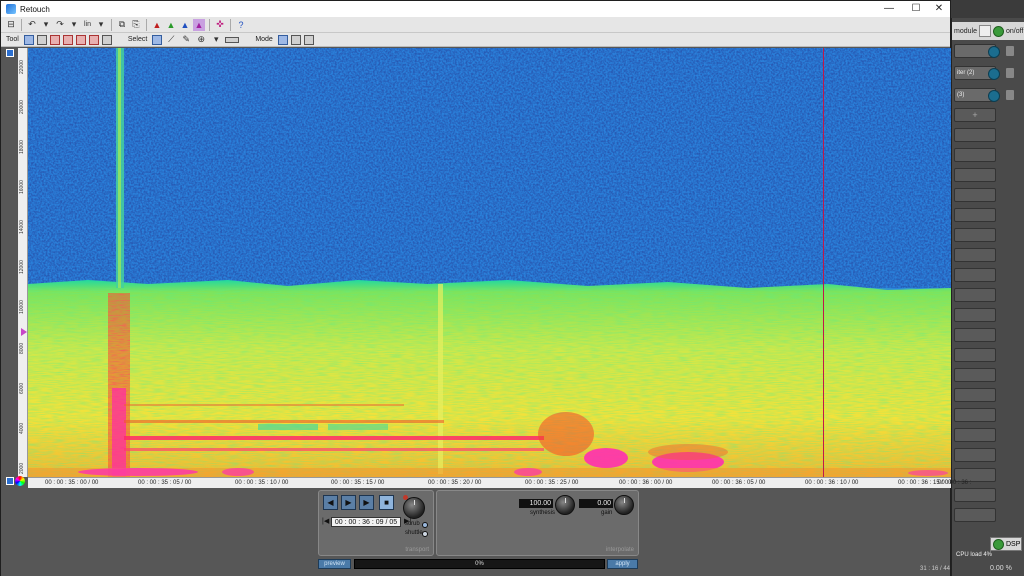 Image resolution: width=1024 pixels, height=576 pixels. I want to click on mode-replace-icon, so click(282, 39).